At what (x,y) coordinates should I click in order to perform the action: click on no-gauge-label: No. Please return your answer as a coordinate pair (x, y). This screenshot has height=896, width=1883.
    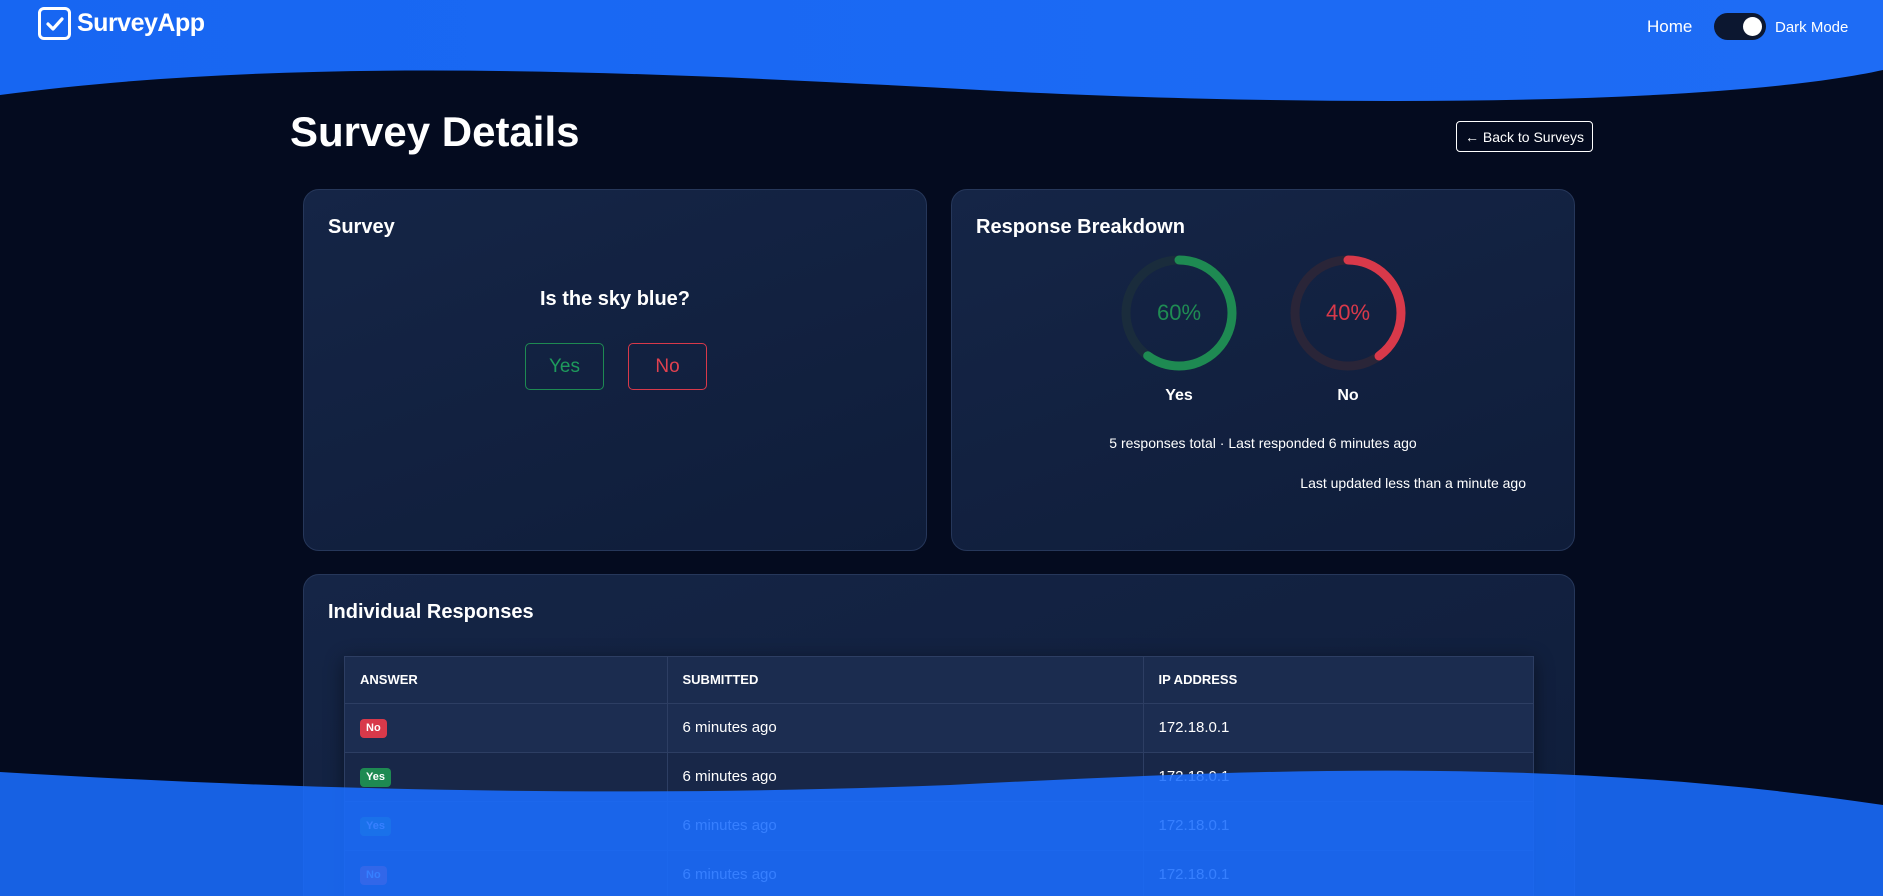
    Looking at the image, I should click on (1348, 395).